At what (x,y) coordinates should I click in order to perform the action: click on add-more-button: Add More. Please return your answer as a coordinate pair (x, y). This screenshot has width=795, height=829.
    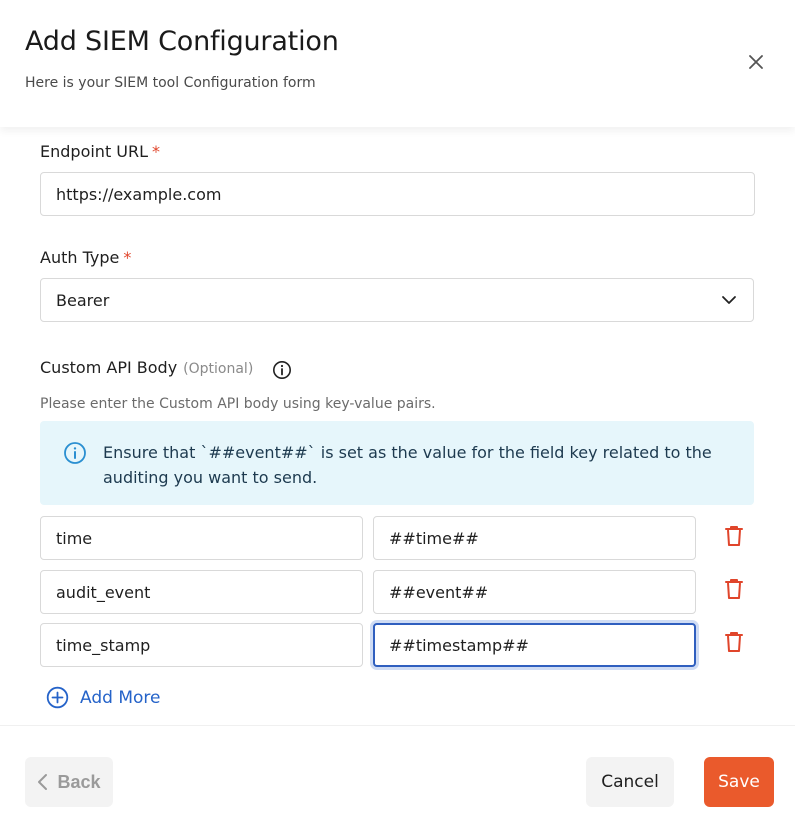
    Looking at the image, I should click on (103, 697).